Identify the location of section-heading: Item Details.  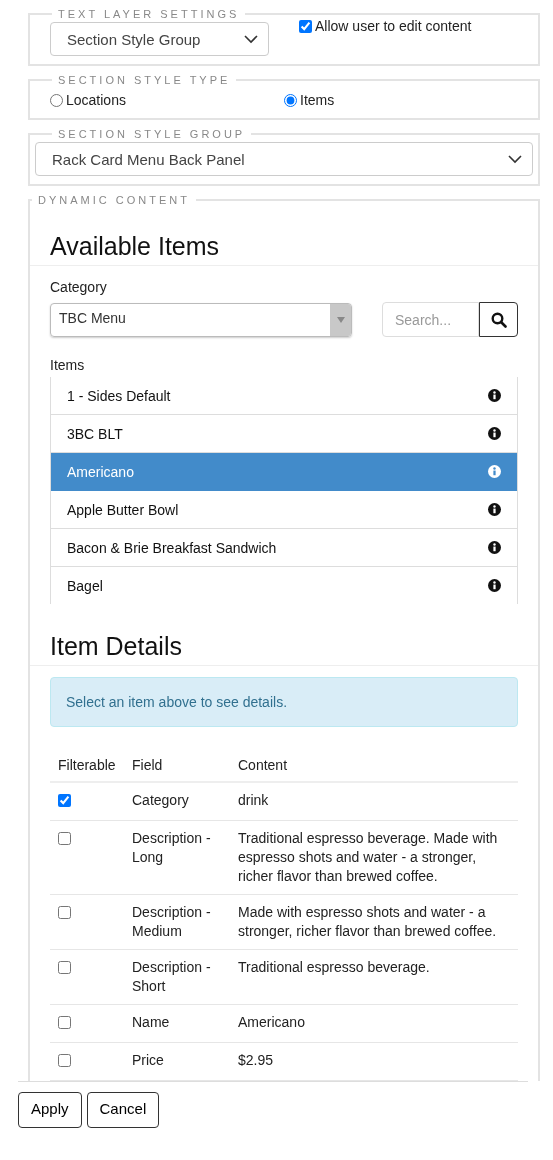
(284, 649).